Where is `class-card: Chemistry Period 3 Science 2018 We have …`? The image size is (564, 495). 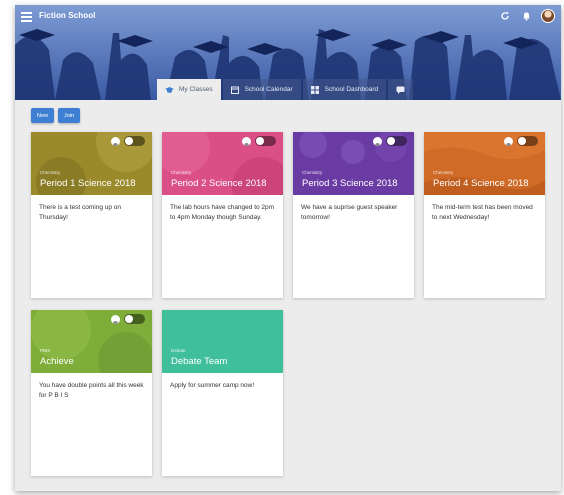 class-card: Chemistry Period 3 Science 2018 We have … is located at coordinates (353, 215).